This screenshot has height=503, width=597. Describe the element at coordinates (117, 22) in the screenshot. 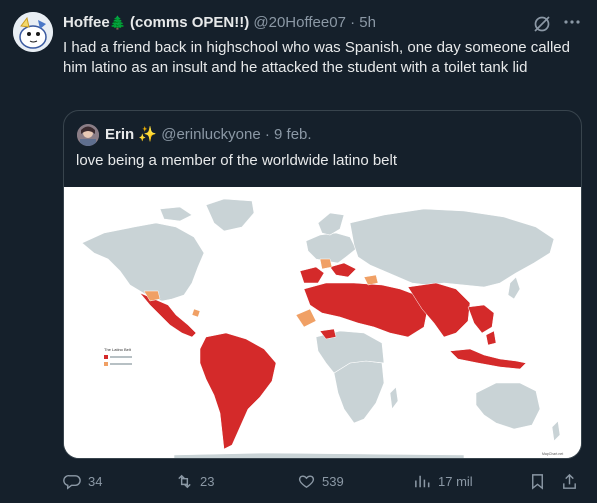

I see `tree-emoji: 🌲` at that location.